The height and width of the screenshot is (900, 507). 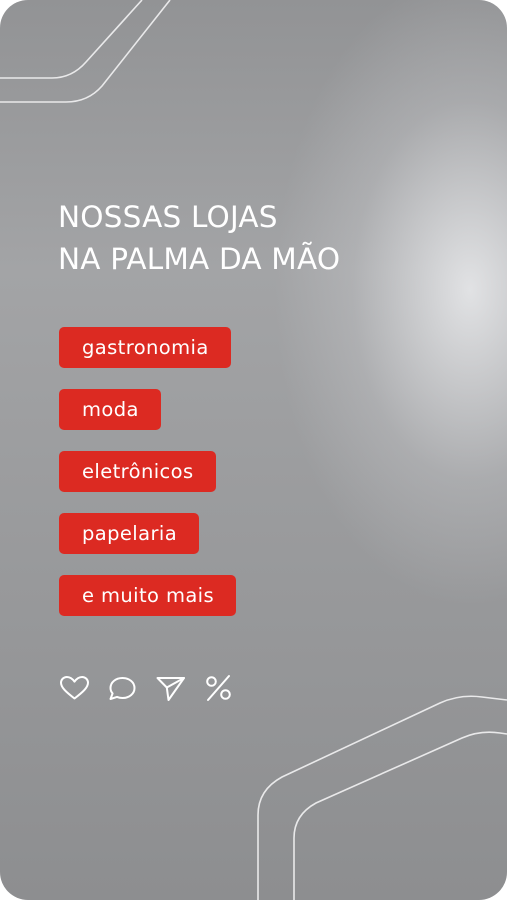 I want to click on category-tag-moda: moda, so click(x=110, y=409).